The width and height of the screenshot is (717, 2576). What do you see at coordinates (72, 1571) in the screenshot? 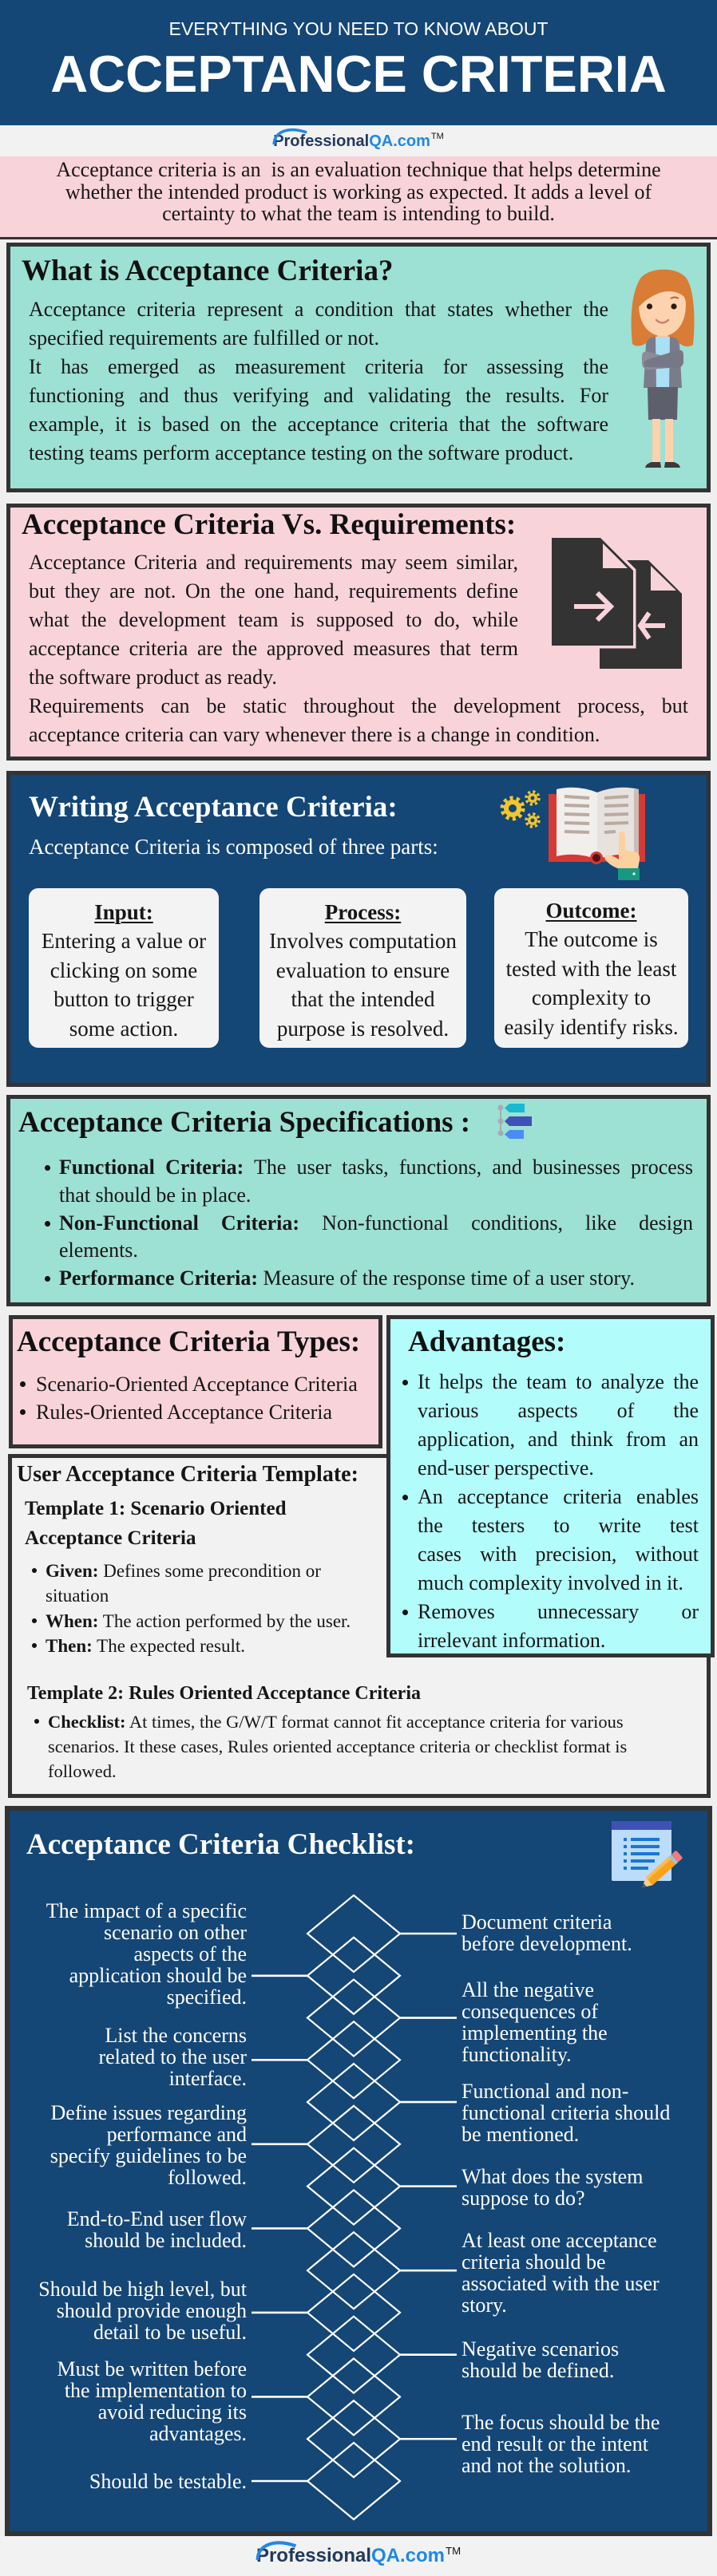
I see `item-label: Given:` at bounding box center [72, 1571].